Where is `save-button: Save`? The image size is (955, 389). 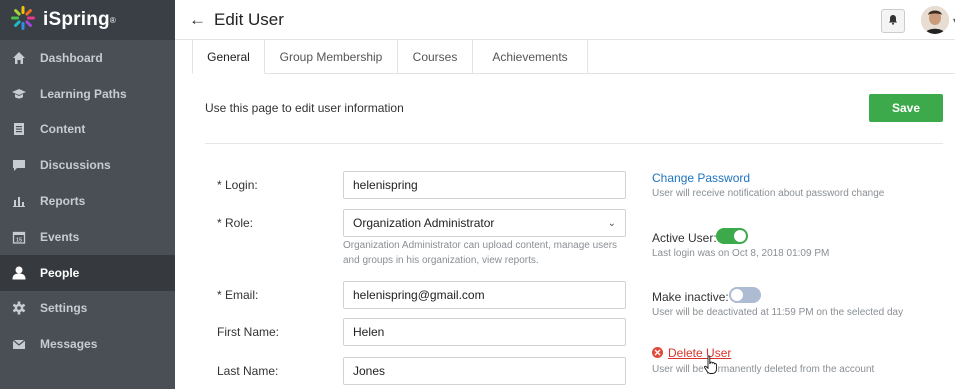
save-button: Save is located at coordinates (906, 108).